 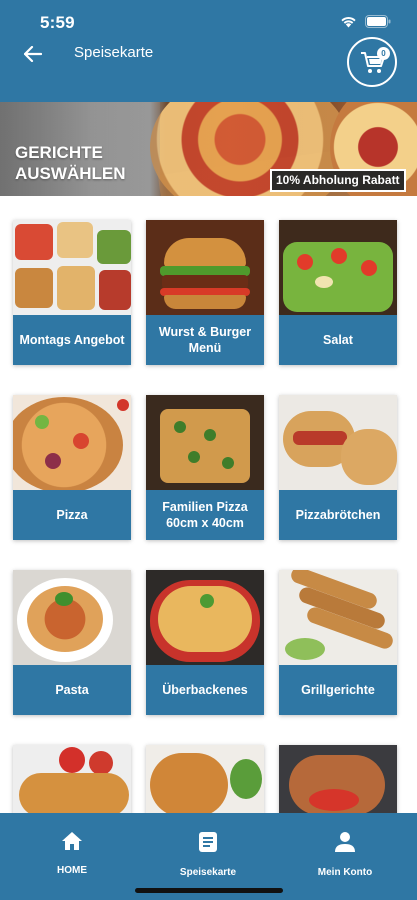 What do you see at coordinates (72, 340) in the screenshot?
I see `card-label: Montags Angebot` at bounding box center [72, 340].